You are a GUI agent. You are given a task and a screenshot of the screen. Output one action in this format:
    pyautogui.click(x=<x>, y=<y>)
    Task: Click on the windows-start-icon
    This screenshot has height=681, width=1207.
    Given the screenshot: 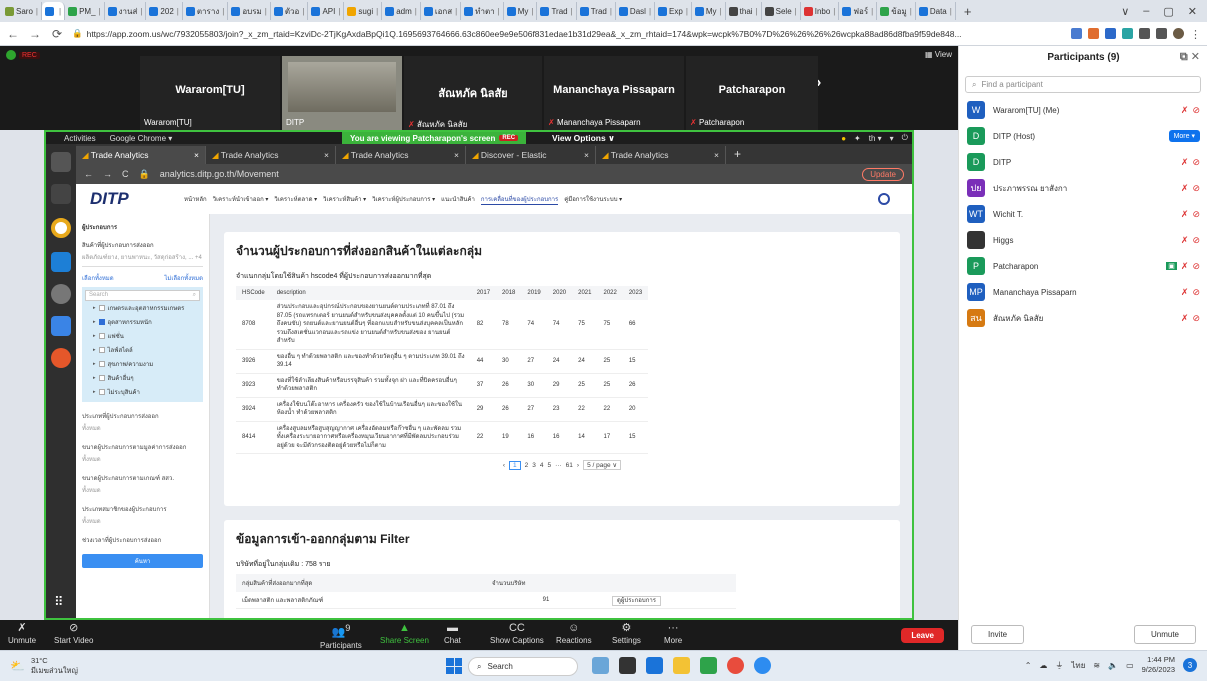 What is the action you would take?
    pyautogui.click(x=454, y=666)
    